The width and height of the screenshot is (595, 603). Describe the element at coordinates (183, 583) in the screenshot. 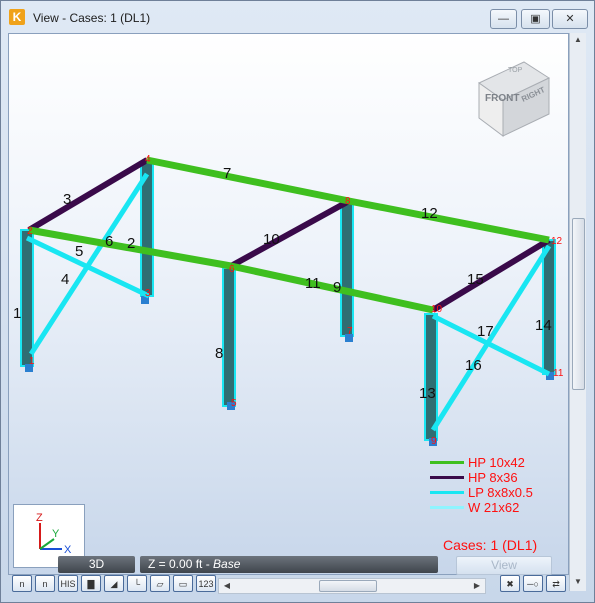

I see `toolbar-button: ▭` at that location.